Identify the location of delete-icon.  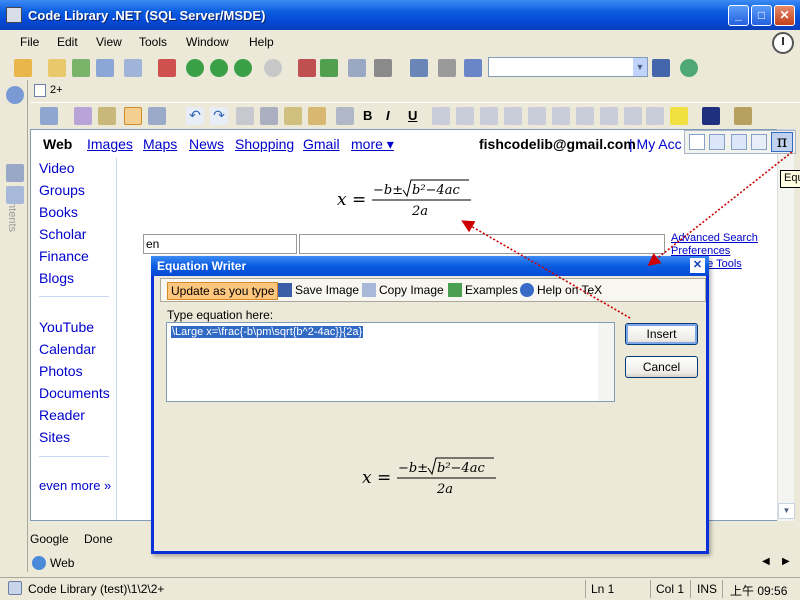
(167, 68).